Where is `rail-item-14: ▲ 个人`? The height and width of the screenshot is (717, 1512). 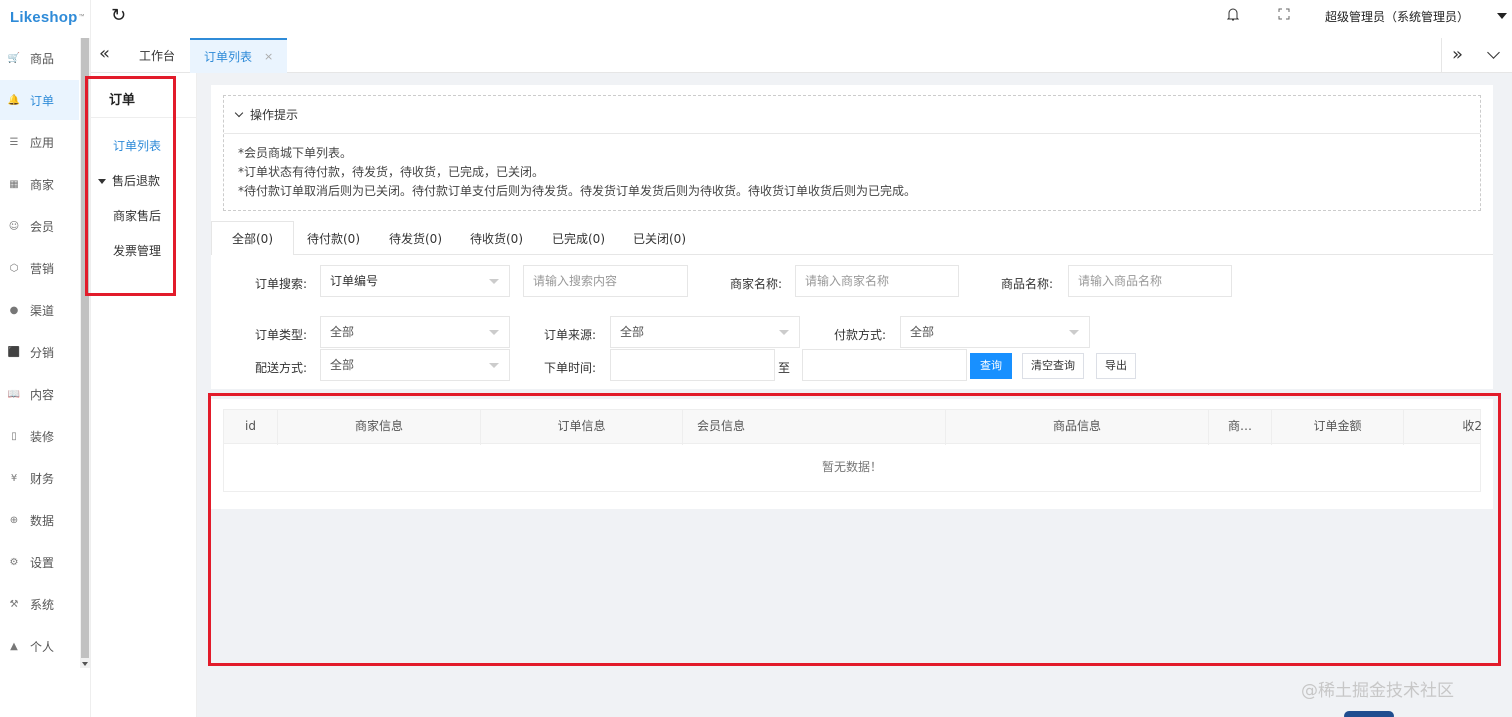 rail-item-14: ▲ 个人 is located at coordinates (39, 646).